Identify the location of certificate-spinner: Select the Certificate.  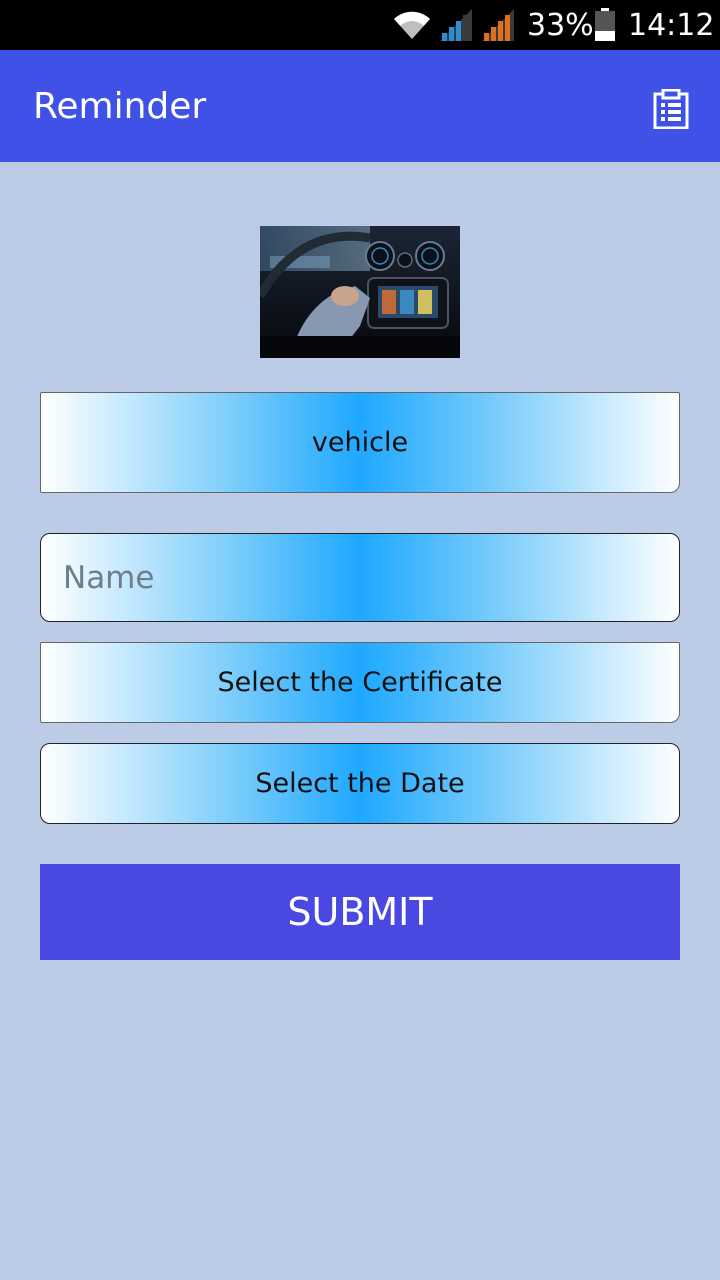
(360, 682).